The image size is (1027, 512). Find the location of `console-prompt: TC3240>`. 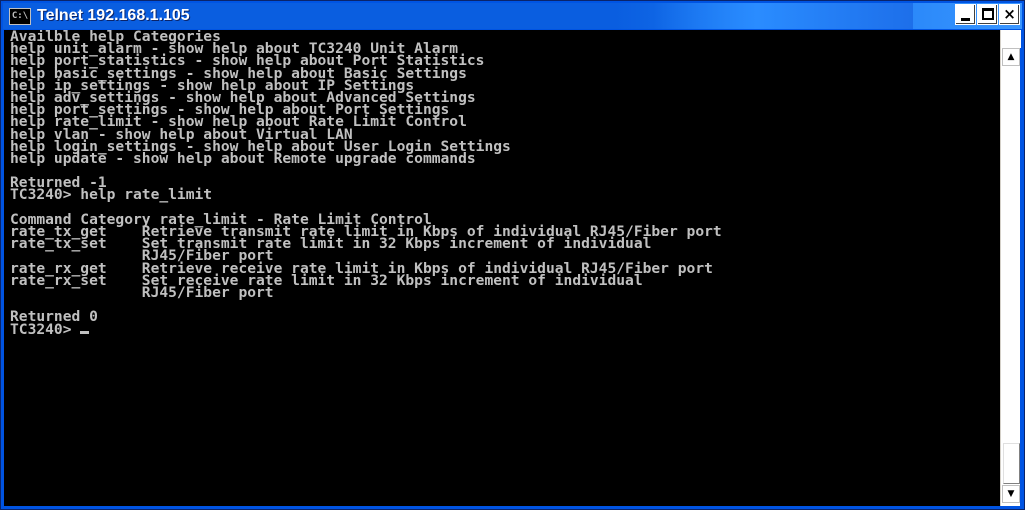

console-prompt: TC3240> is located at coordinates (45, 329).